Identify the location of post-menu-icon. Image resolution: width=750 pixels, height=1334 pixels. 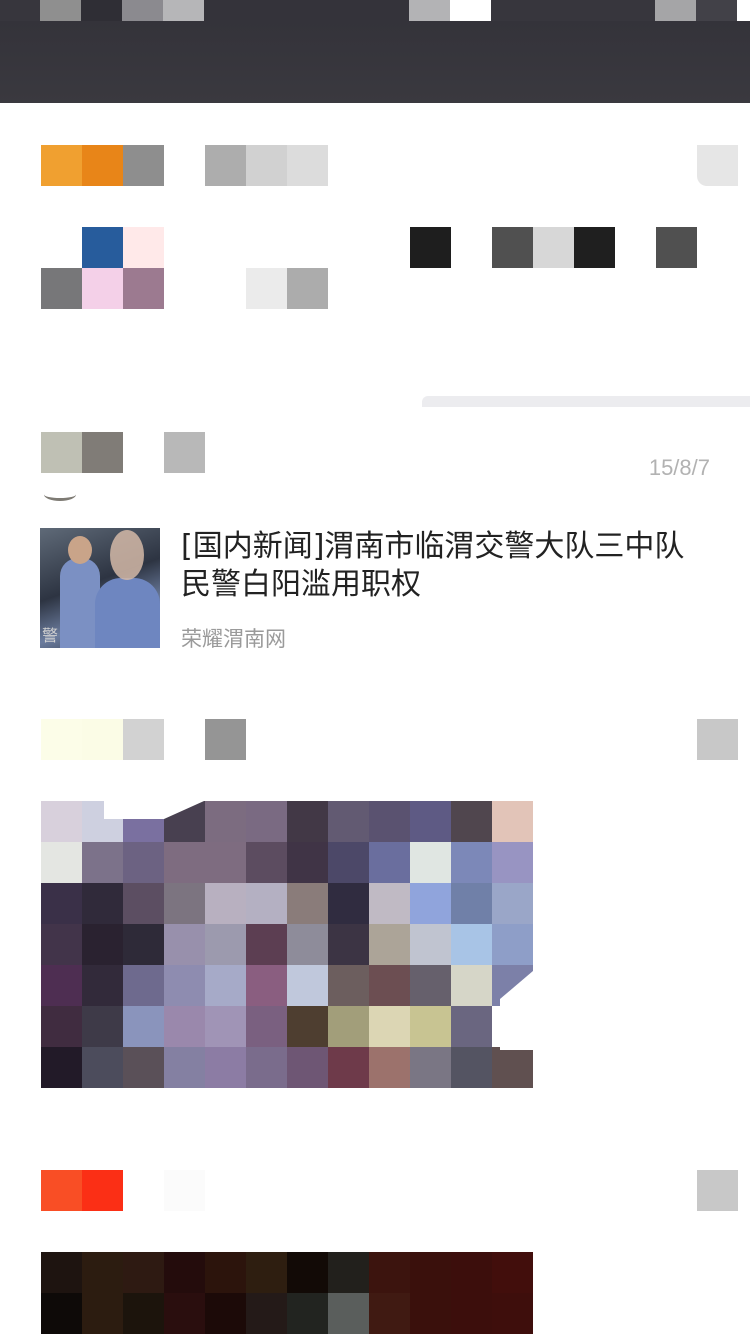
(717, 739).